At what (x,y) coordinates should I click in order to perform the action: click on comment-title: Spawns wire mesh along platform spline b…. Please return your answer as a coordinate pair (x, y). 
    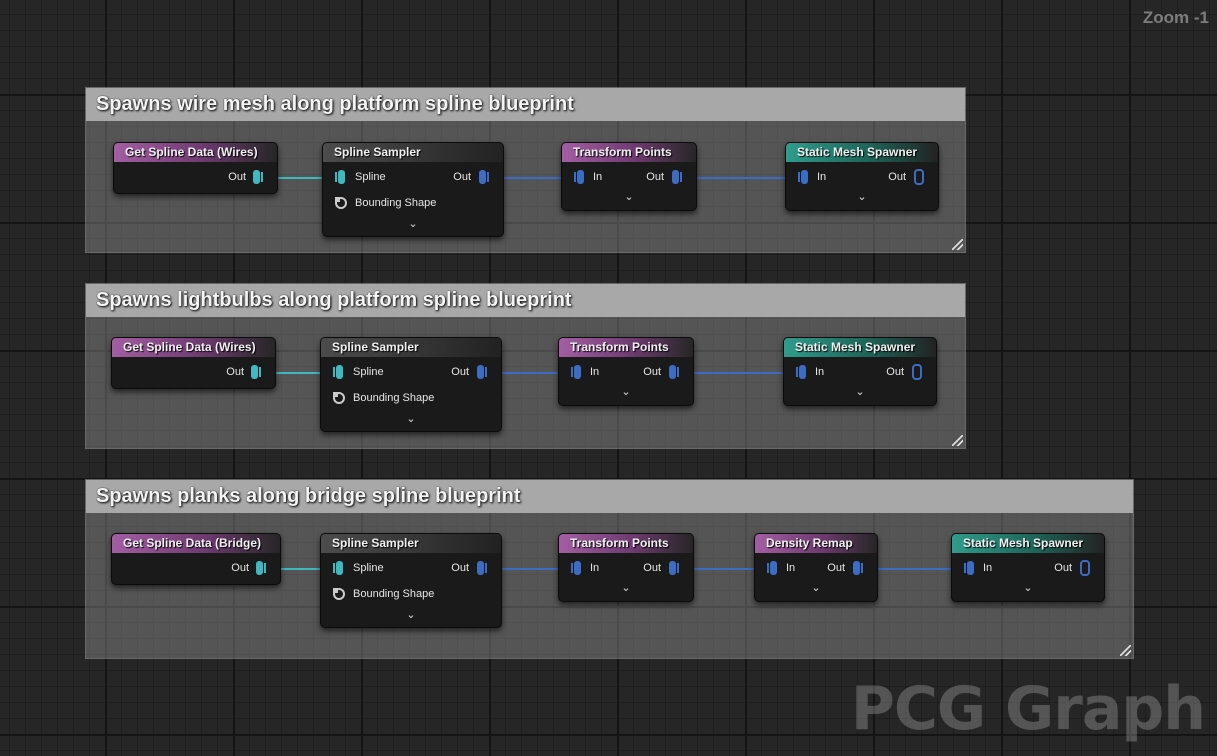
    Looking at the image, I should click on (525, 104).